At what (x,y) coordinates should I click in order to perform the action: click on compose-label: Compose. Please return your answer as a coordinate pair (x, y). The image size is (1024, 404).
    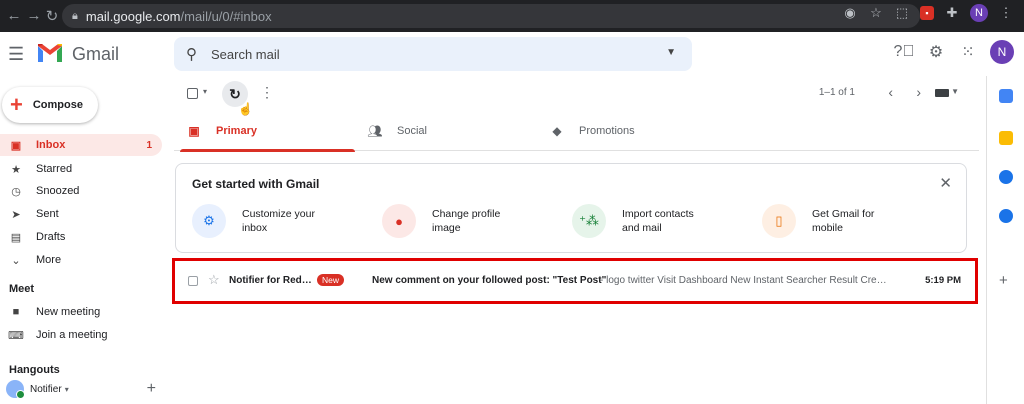
    Looking at the image, I should click on (57, 105).